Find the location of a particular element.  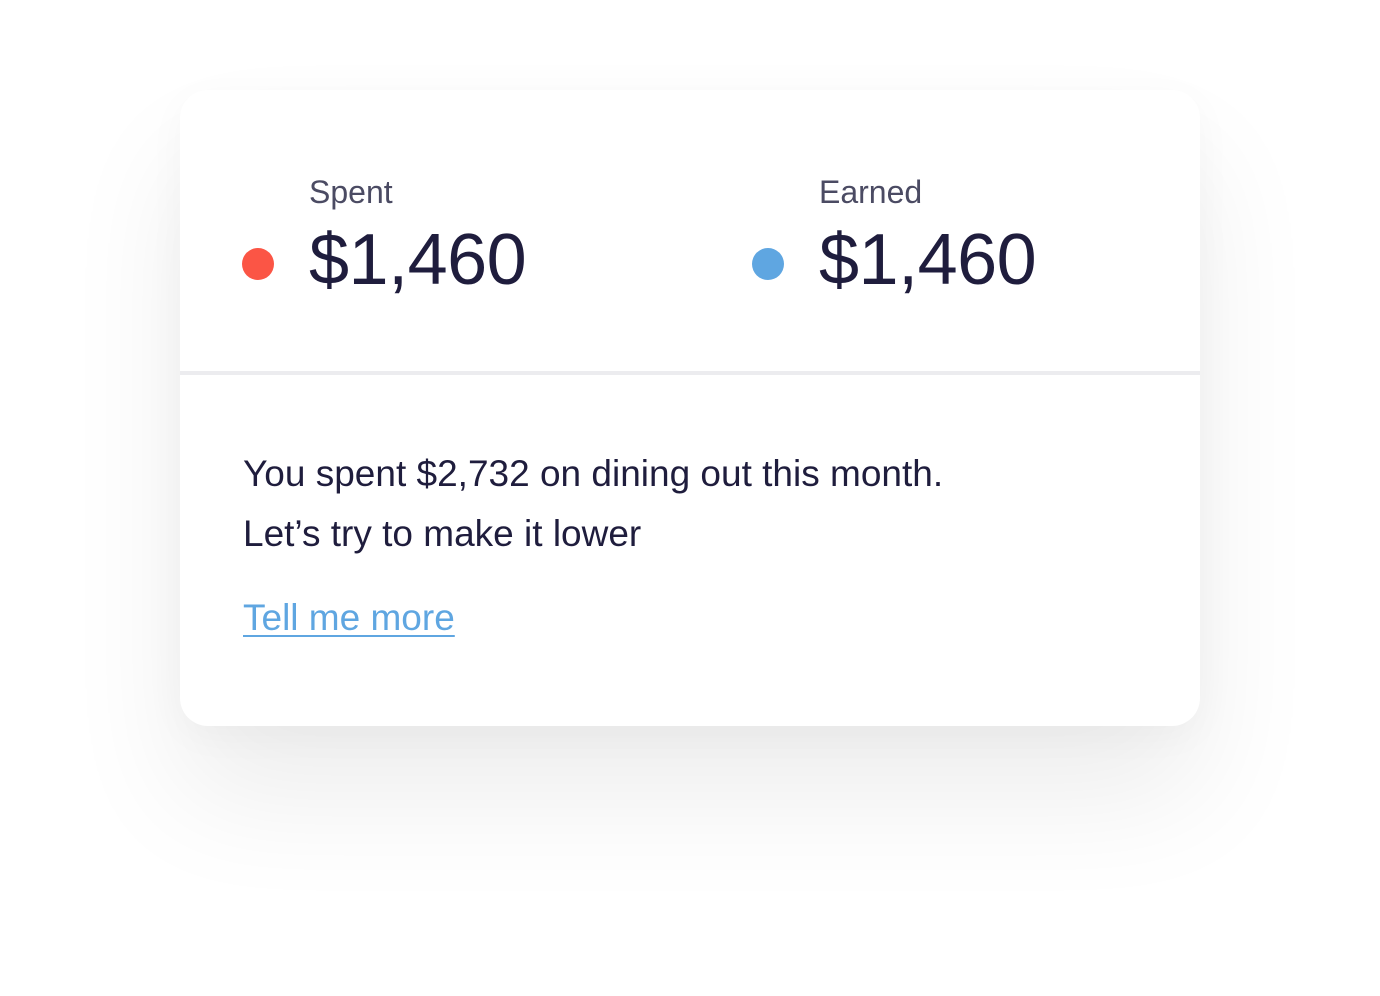

insight-line-2: Let’s try to make it lower is located at coordinates (442, 533).